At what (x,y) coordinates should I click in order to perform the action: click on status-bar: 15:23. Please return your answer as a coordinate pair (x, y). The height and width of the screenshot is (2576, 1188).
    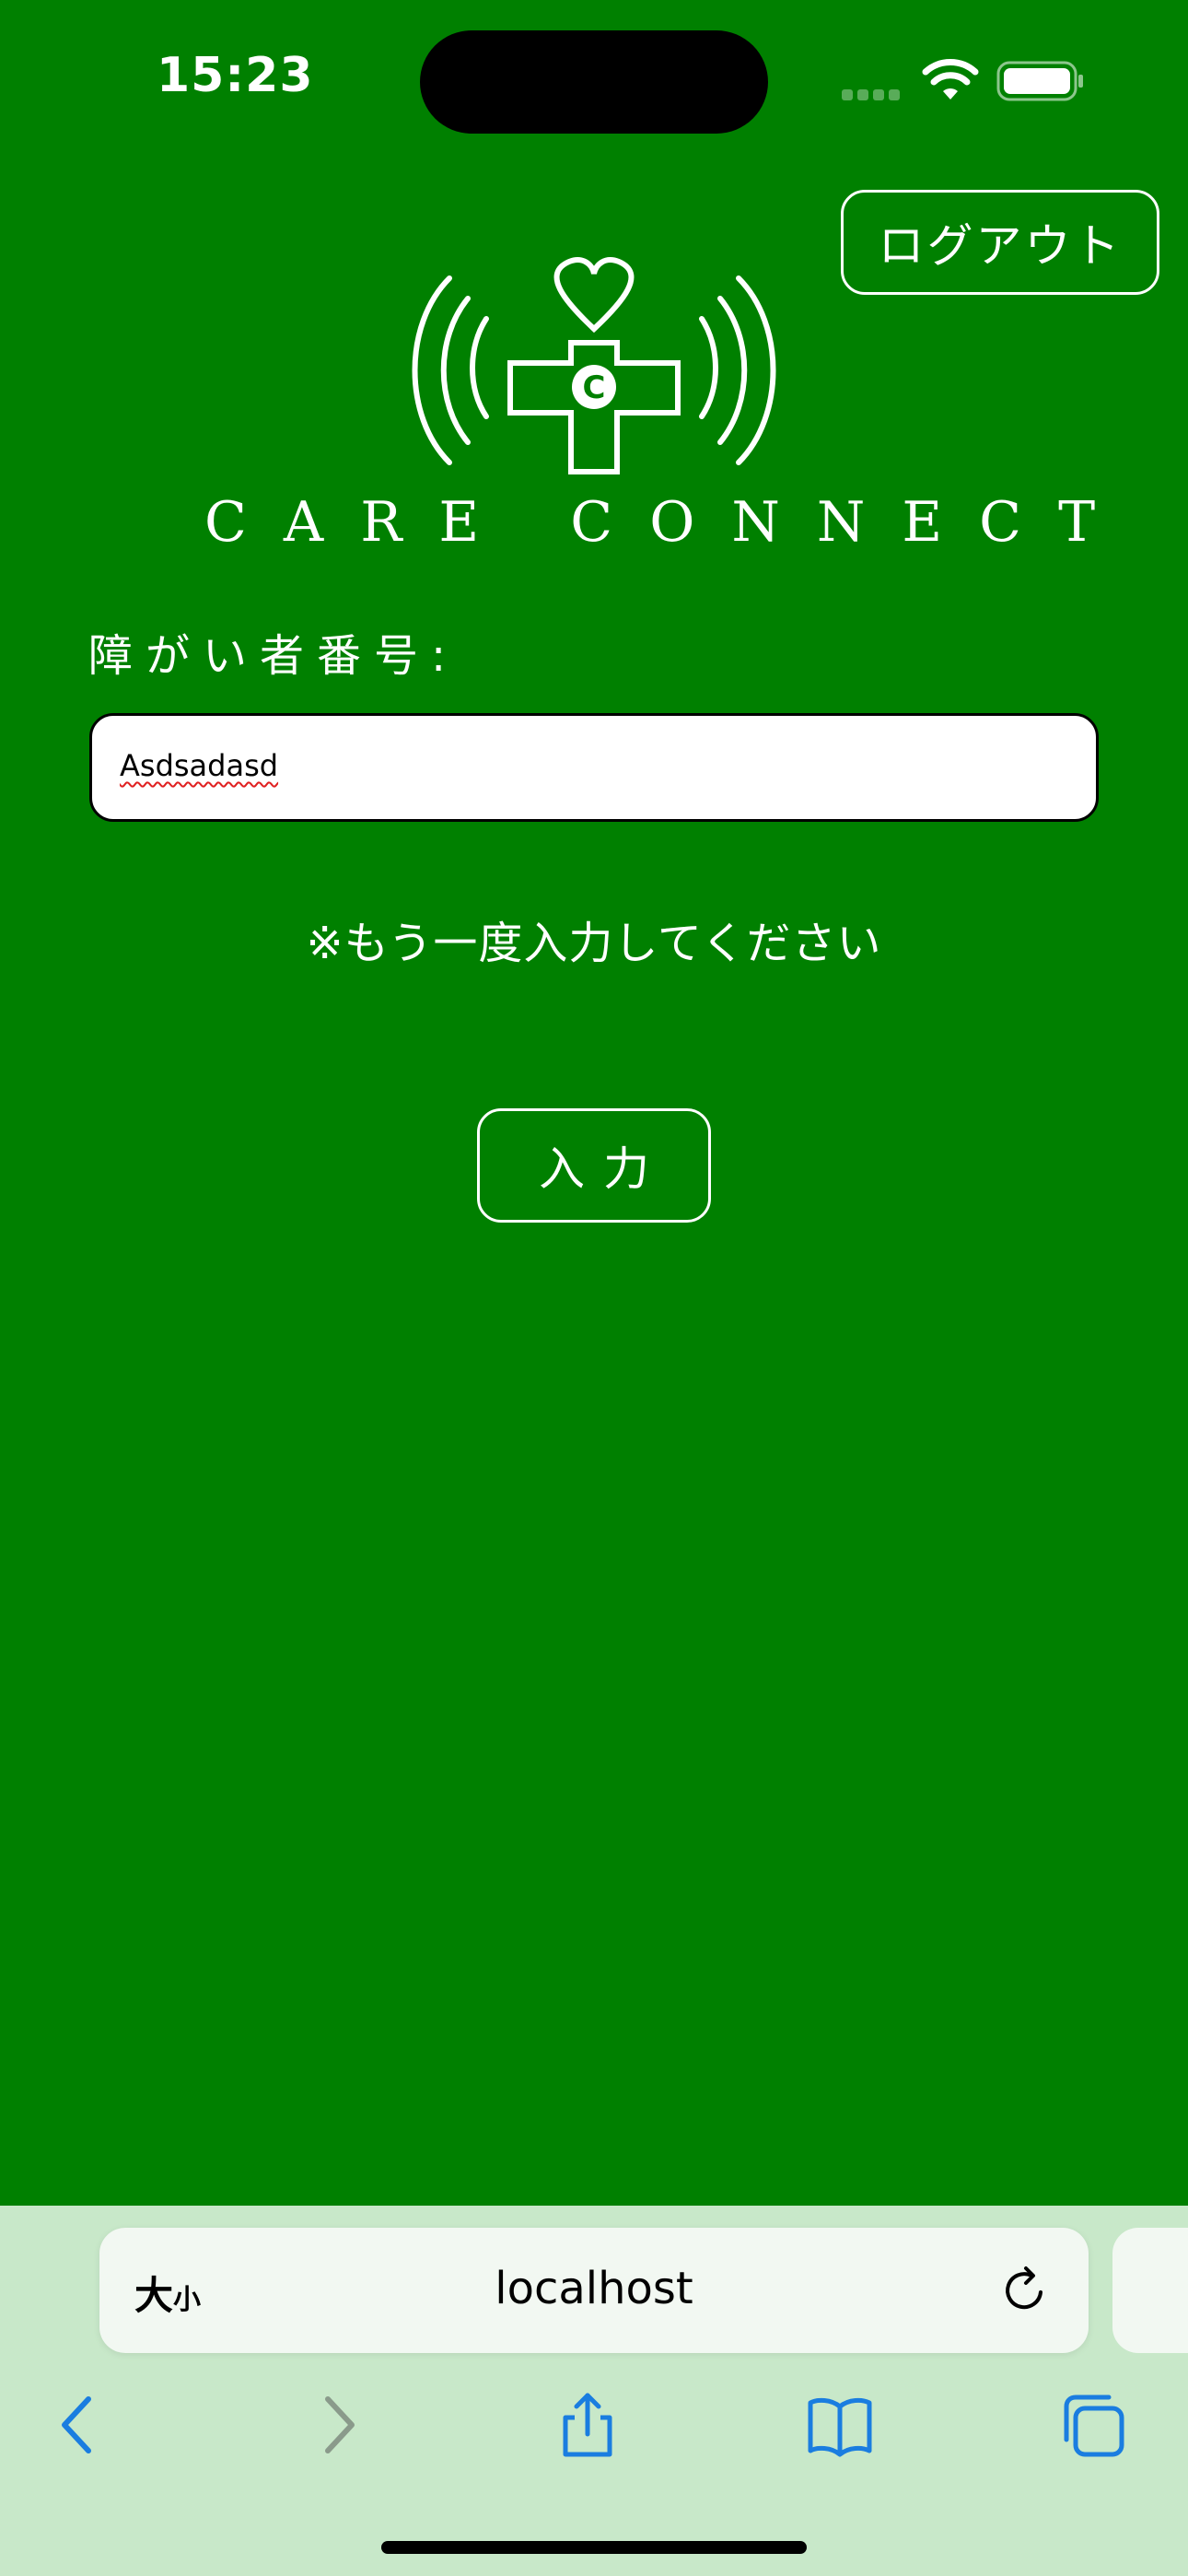
    Looking at the image, I should click on (594, 78).